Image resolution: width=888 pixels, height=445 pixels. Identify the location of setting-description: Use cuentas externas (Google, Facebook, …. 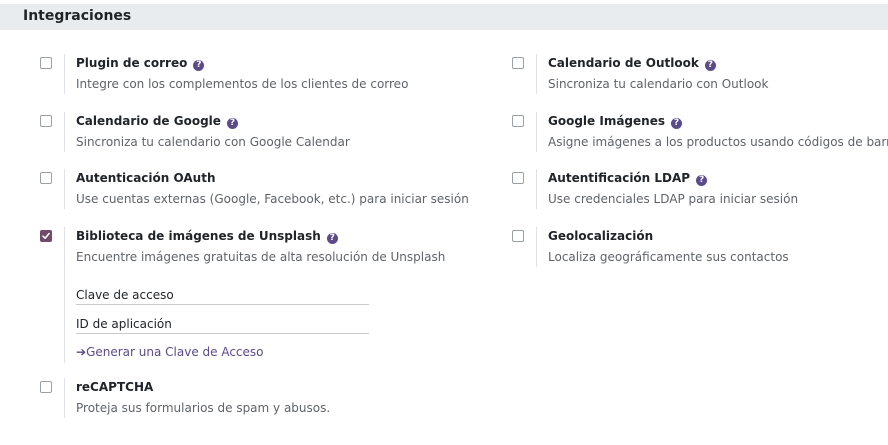
(272, 199).